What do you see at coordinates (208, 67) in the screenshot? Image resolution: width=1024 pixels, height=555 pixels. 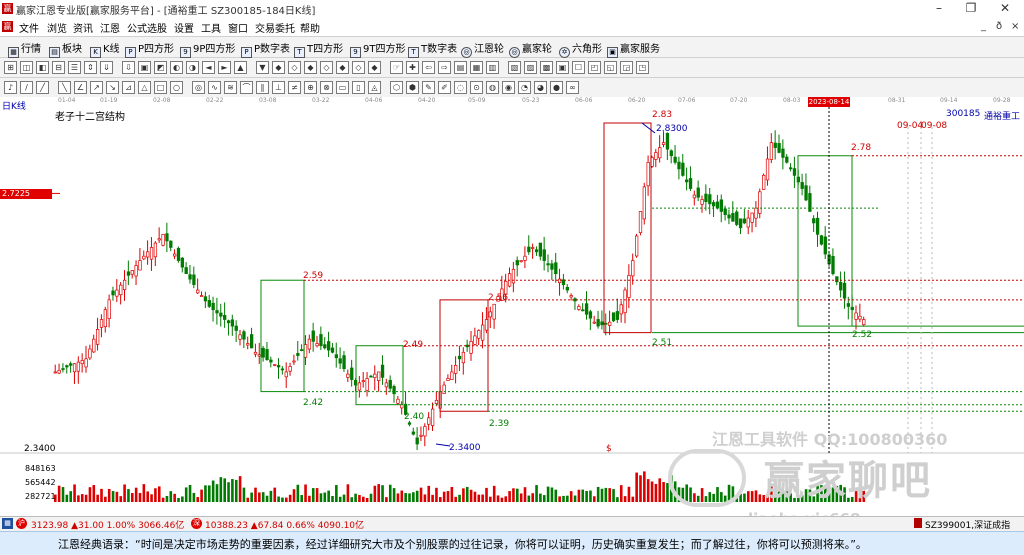 I see `tool-13-icon: ◄` at bounding box center [208, 67].